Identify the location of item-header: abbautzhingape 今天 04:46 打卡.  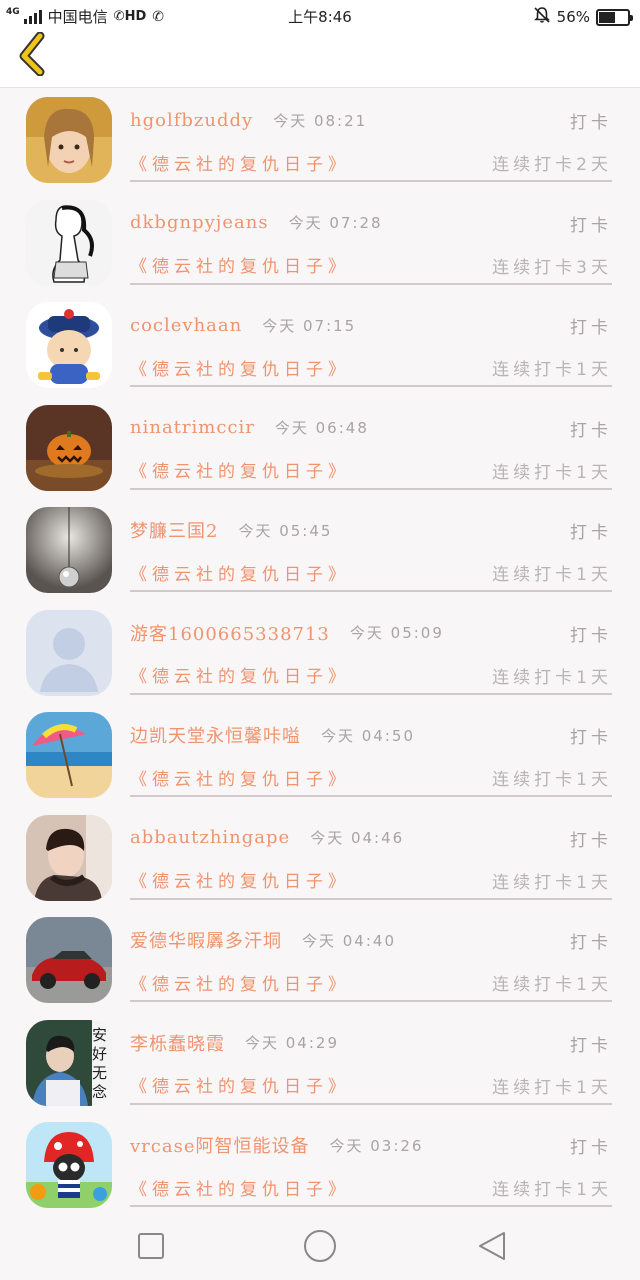
(371, 838).